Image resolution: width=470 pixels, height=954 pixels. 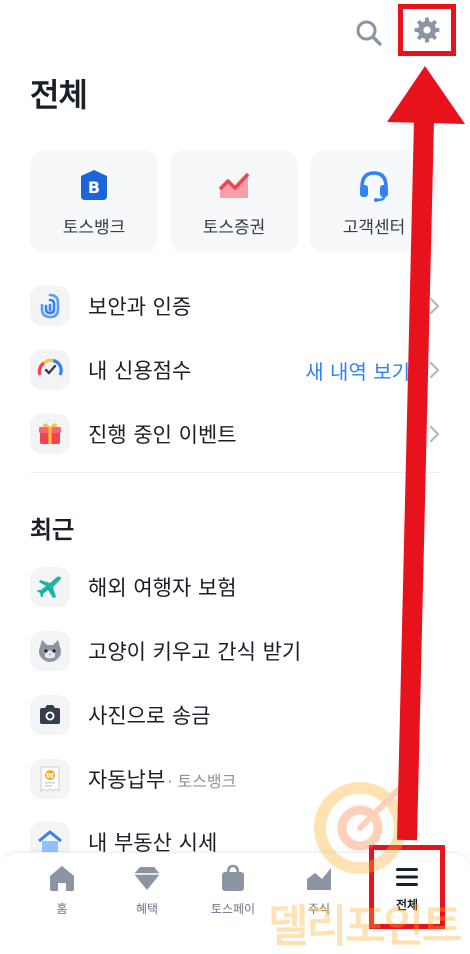 I want to click on top-bar, so click(x=235, y=32).